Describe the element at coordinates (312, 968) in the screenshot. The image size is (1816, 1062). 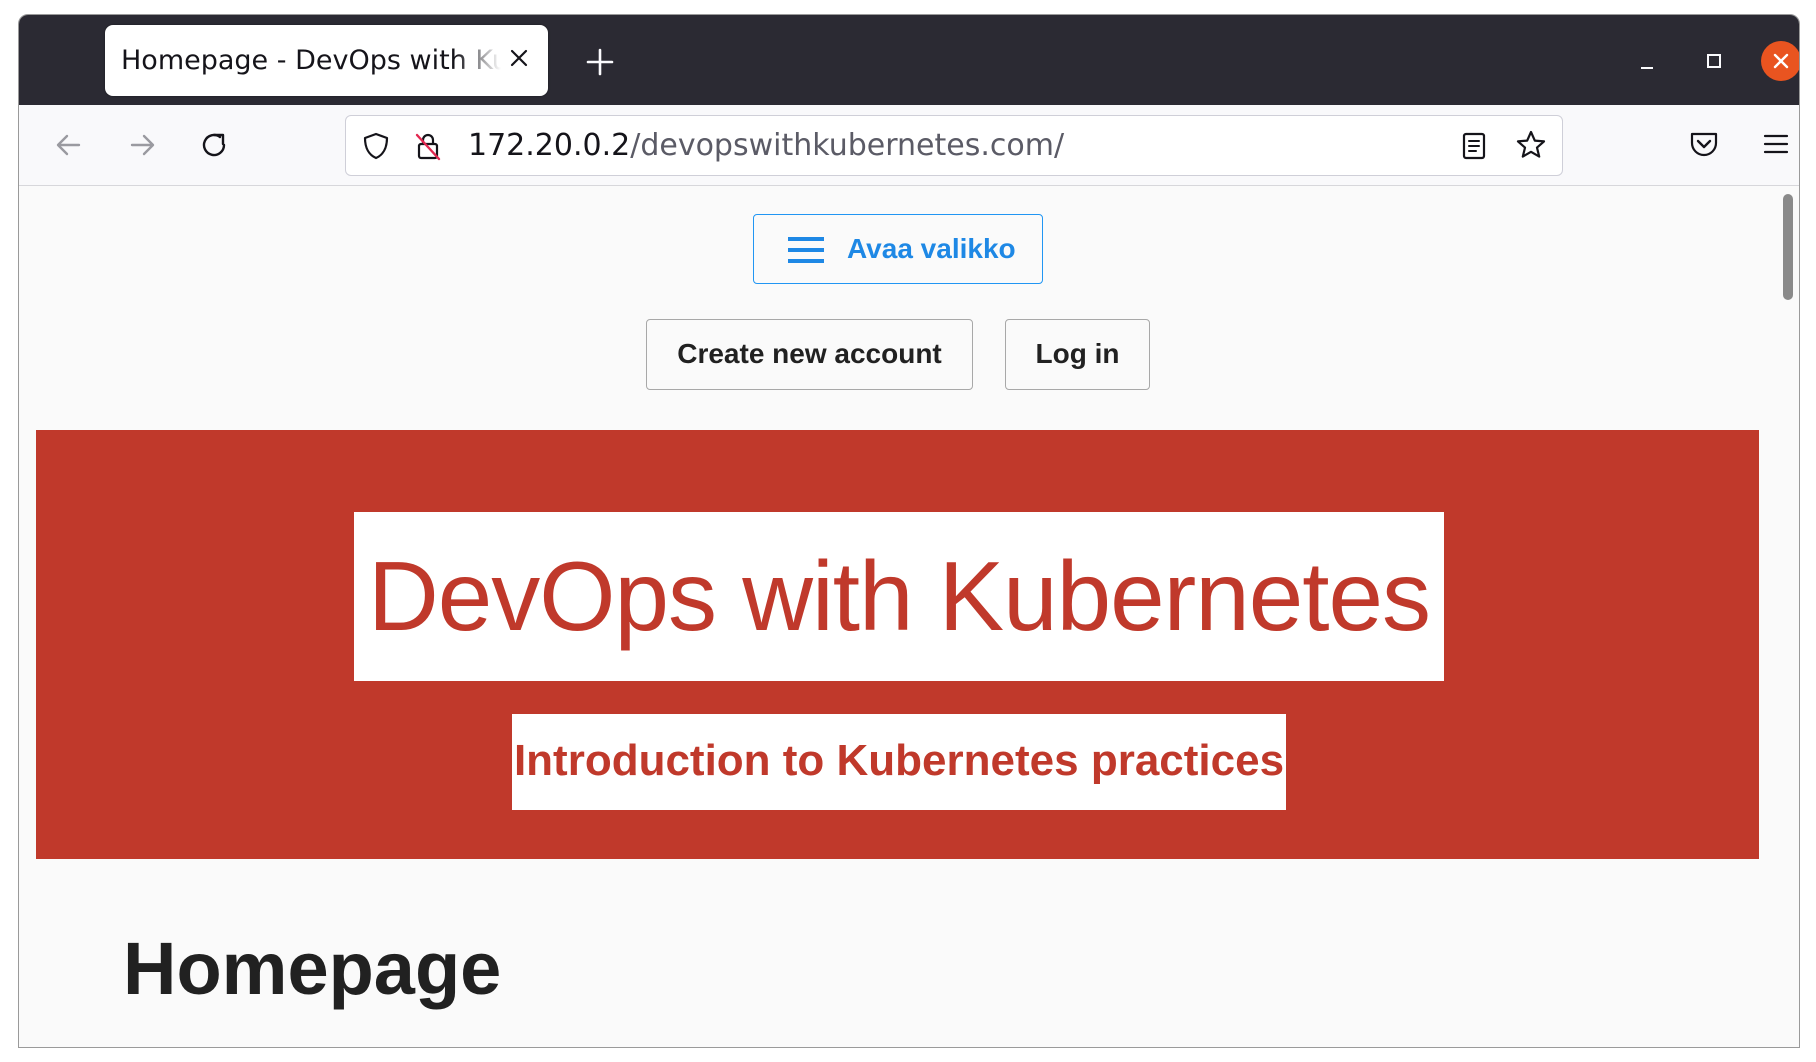
I see `page-title: Homepage` at that location.